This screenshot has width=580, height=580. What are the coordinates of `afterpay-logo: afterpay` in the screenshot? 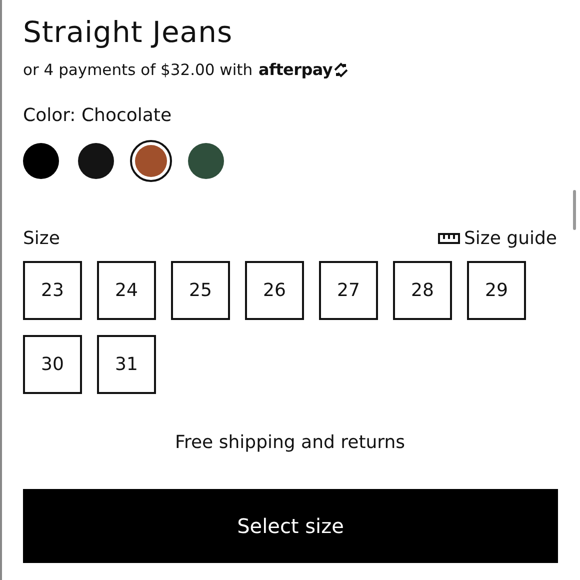 It's located at (295, 69).